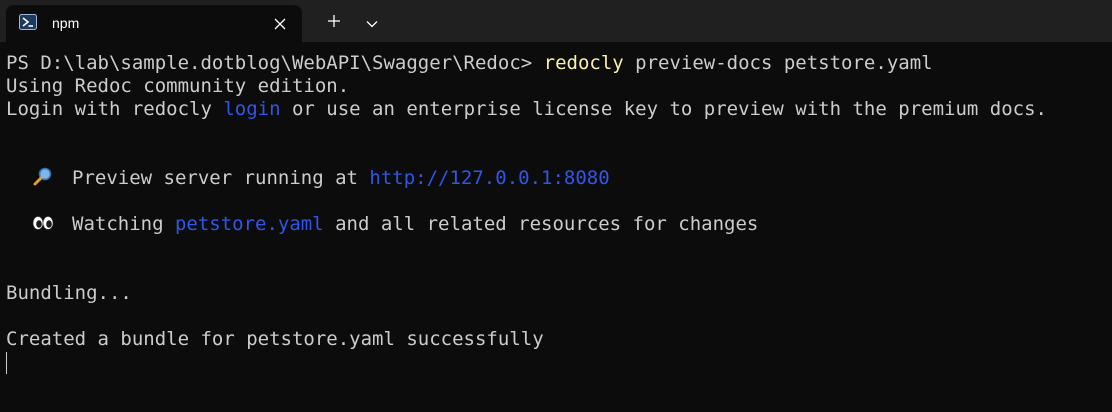  I want to click on watch-prefix: Watching, so click(123, 224).